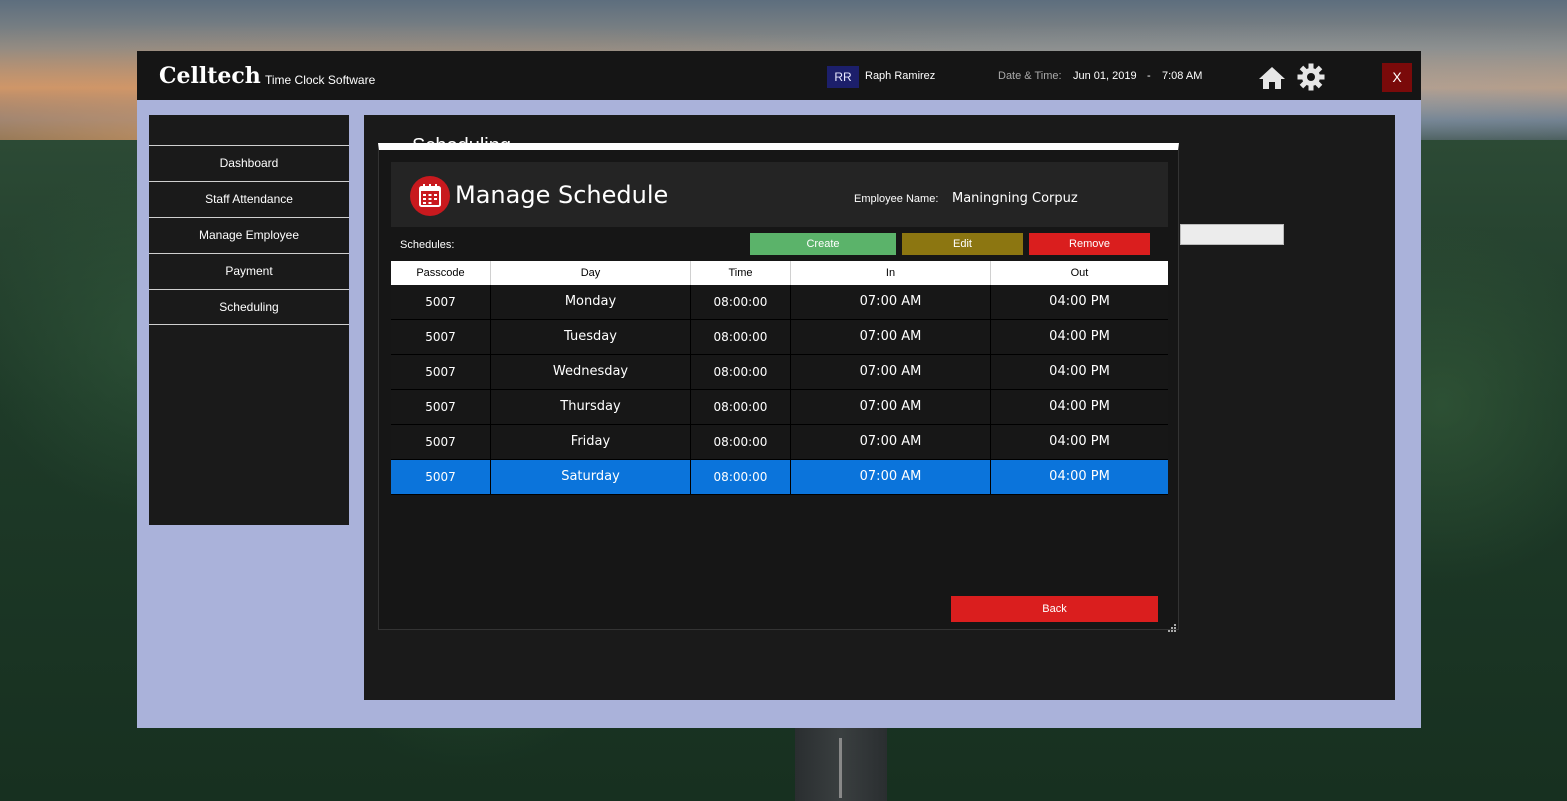  Describe the element at coordinates (1272, 78) in the screenshot. I see `home-icon` at that location.